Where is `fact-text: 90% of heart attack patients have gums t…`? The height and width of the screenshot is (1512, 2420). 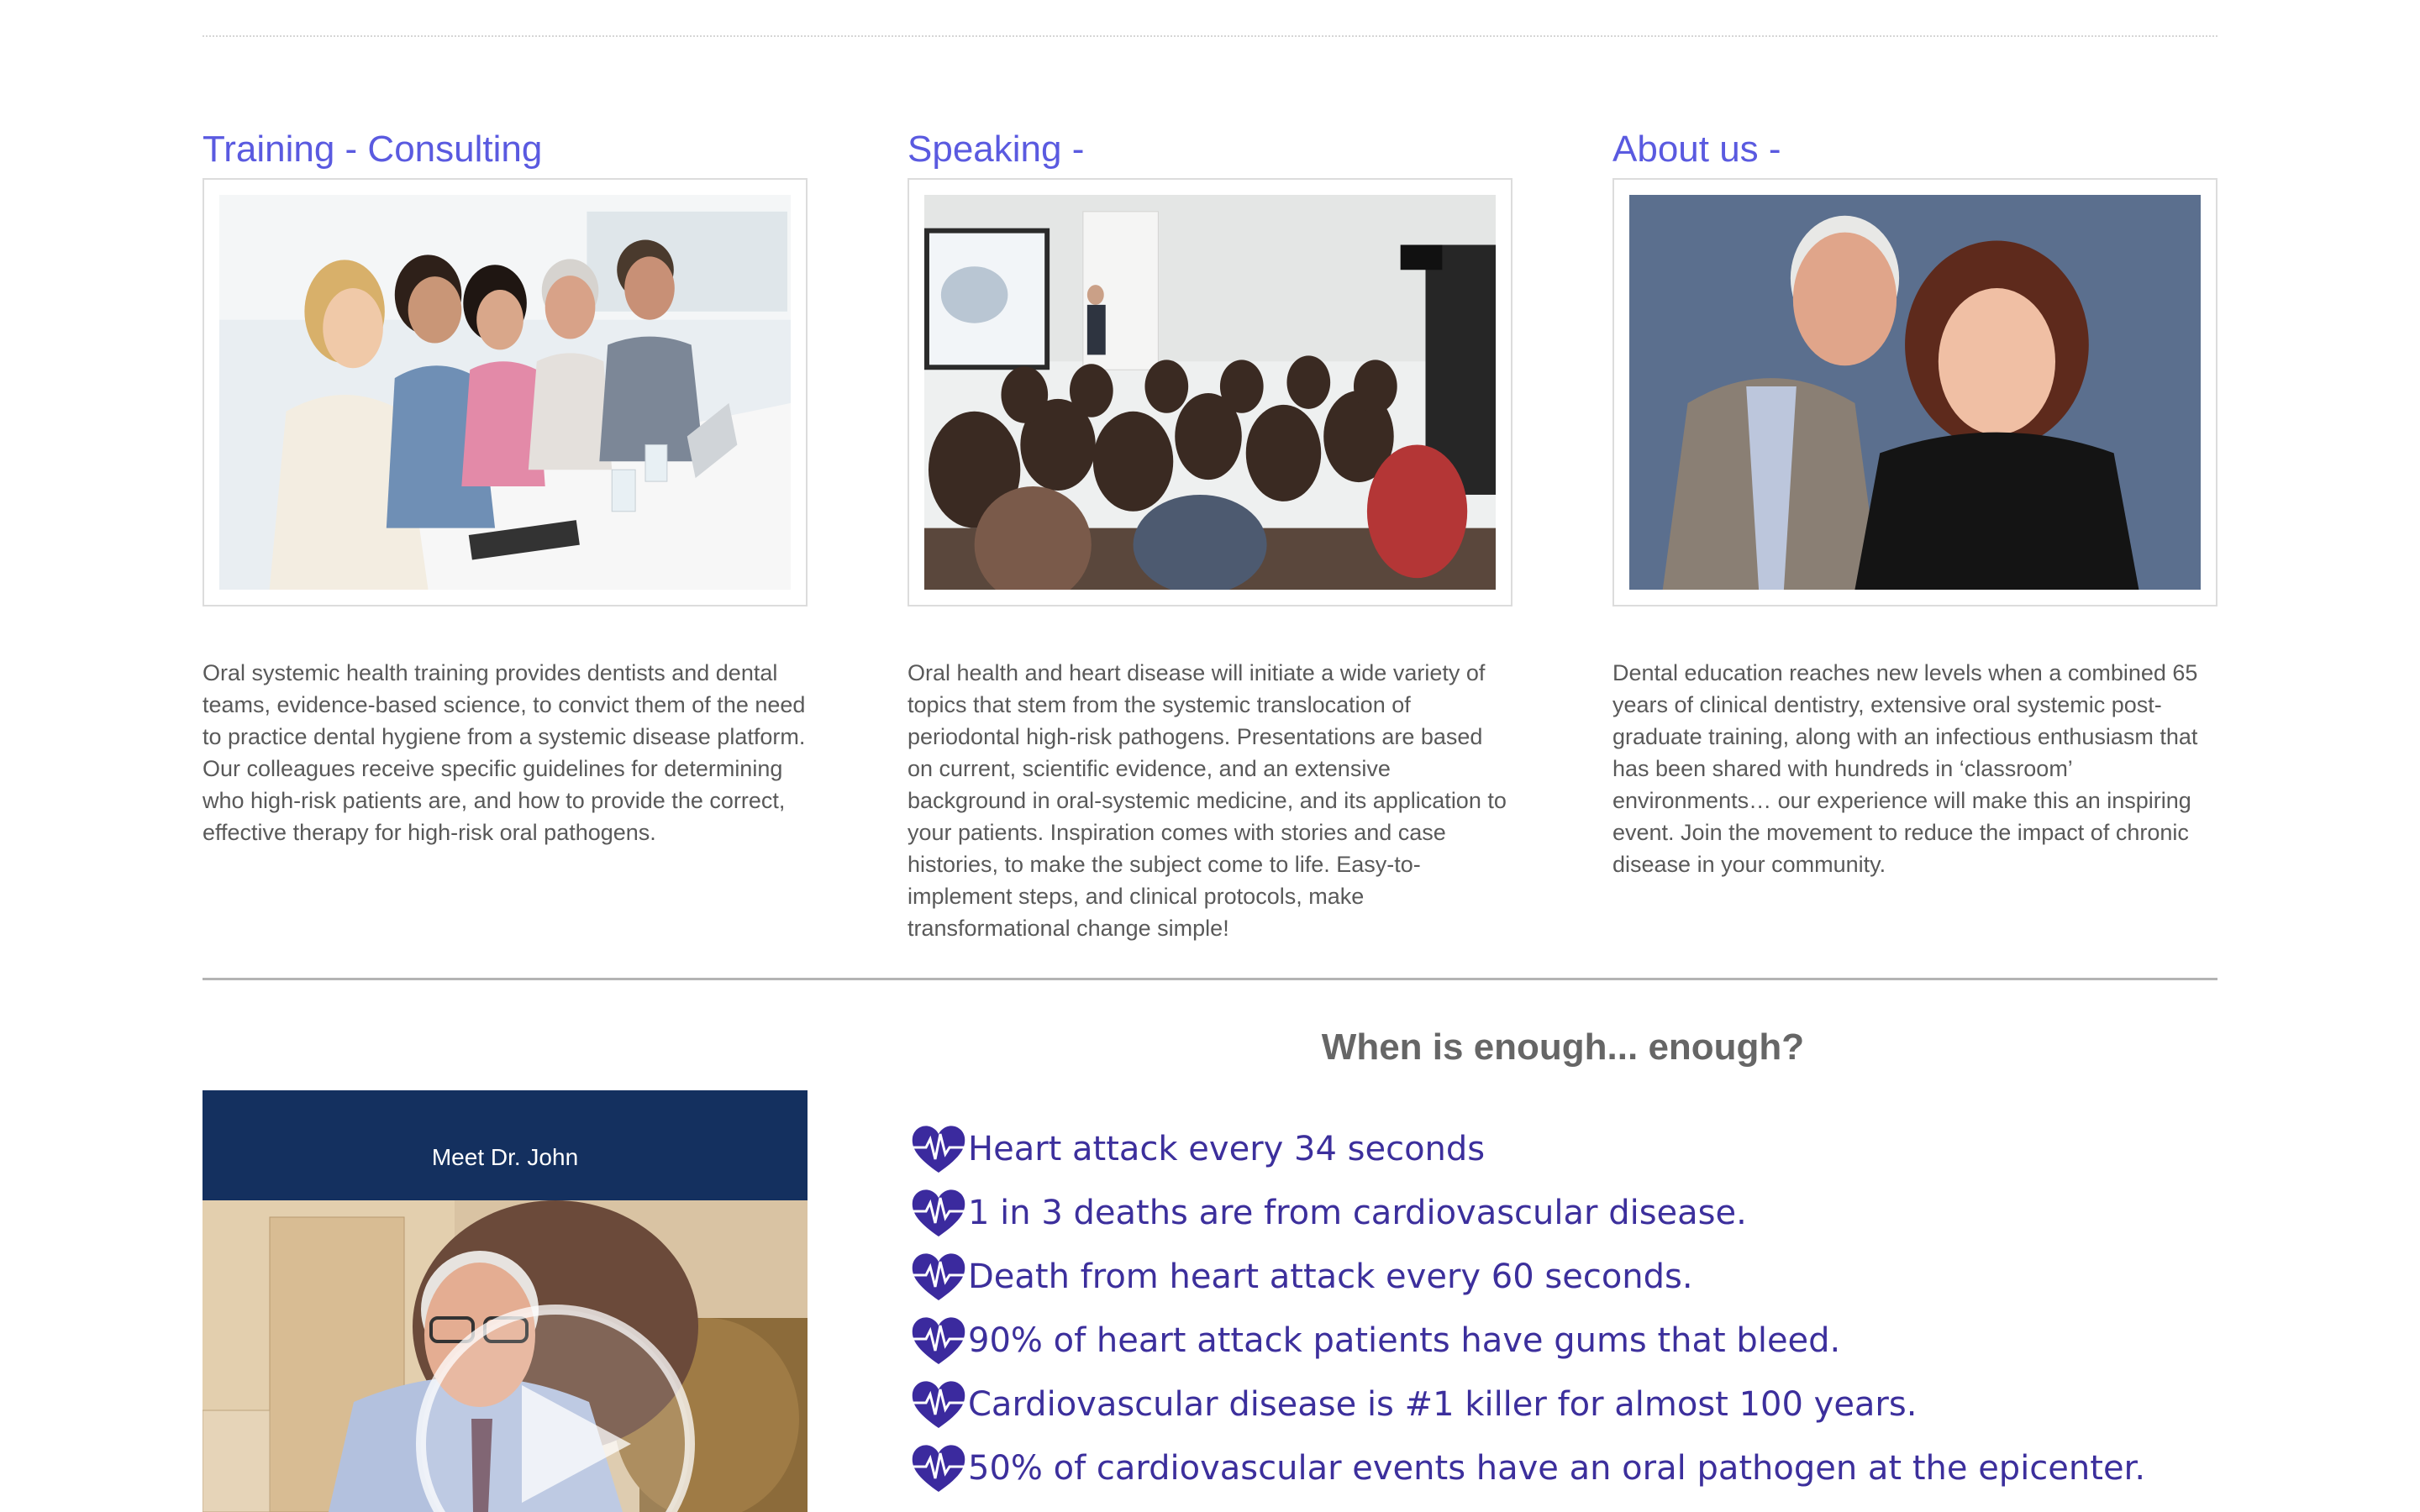
fact-text: 90% of heart attack patients have gums t… is located at coordinates (1405, 1340).